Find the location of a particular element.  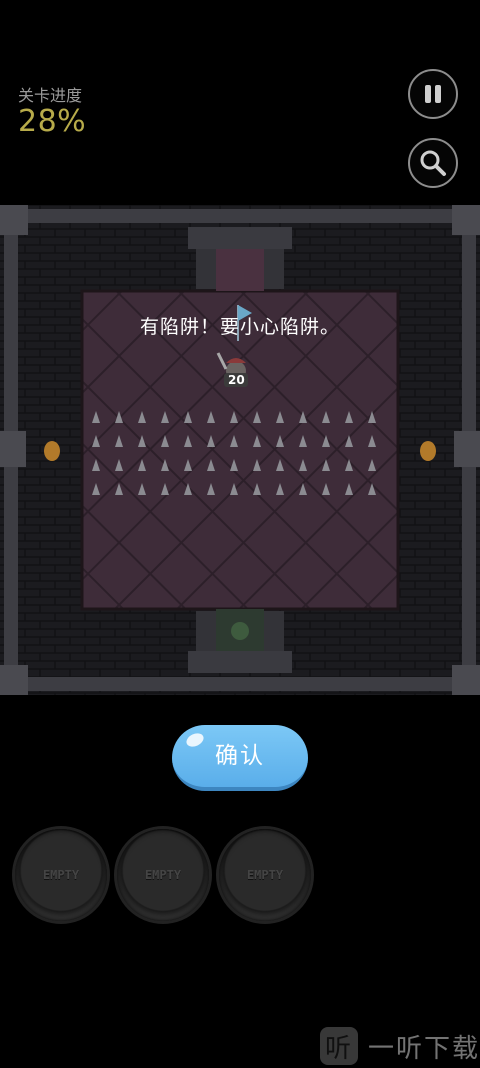

button-shine is located at coordinates (195, 740).